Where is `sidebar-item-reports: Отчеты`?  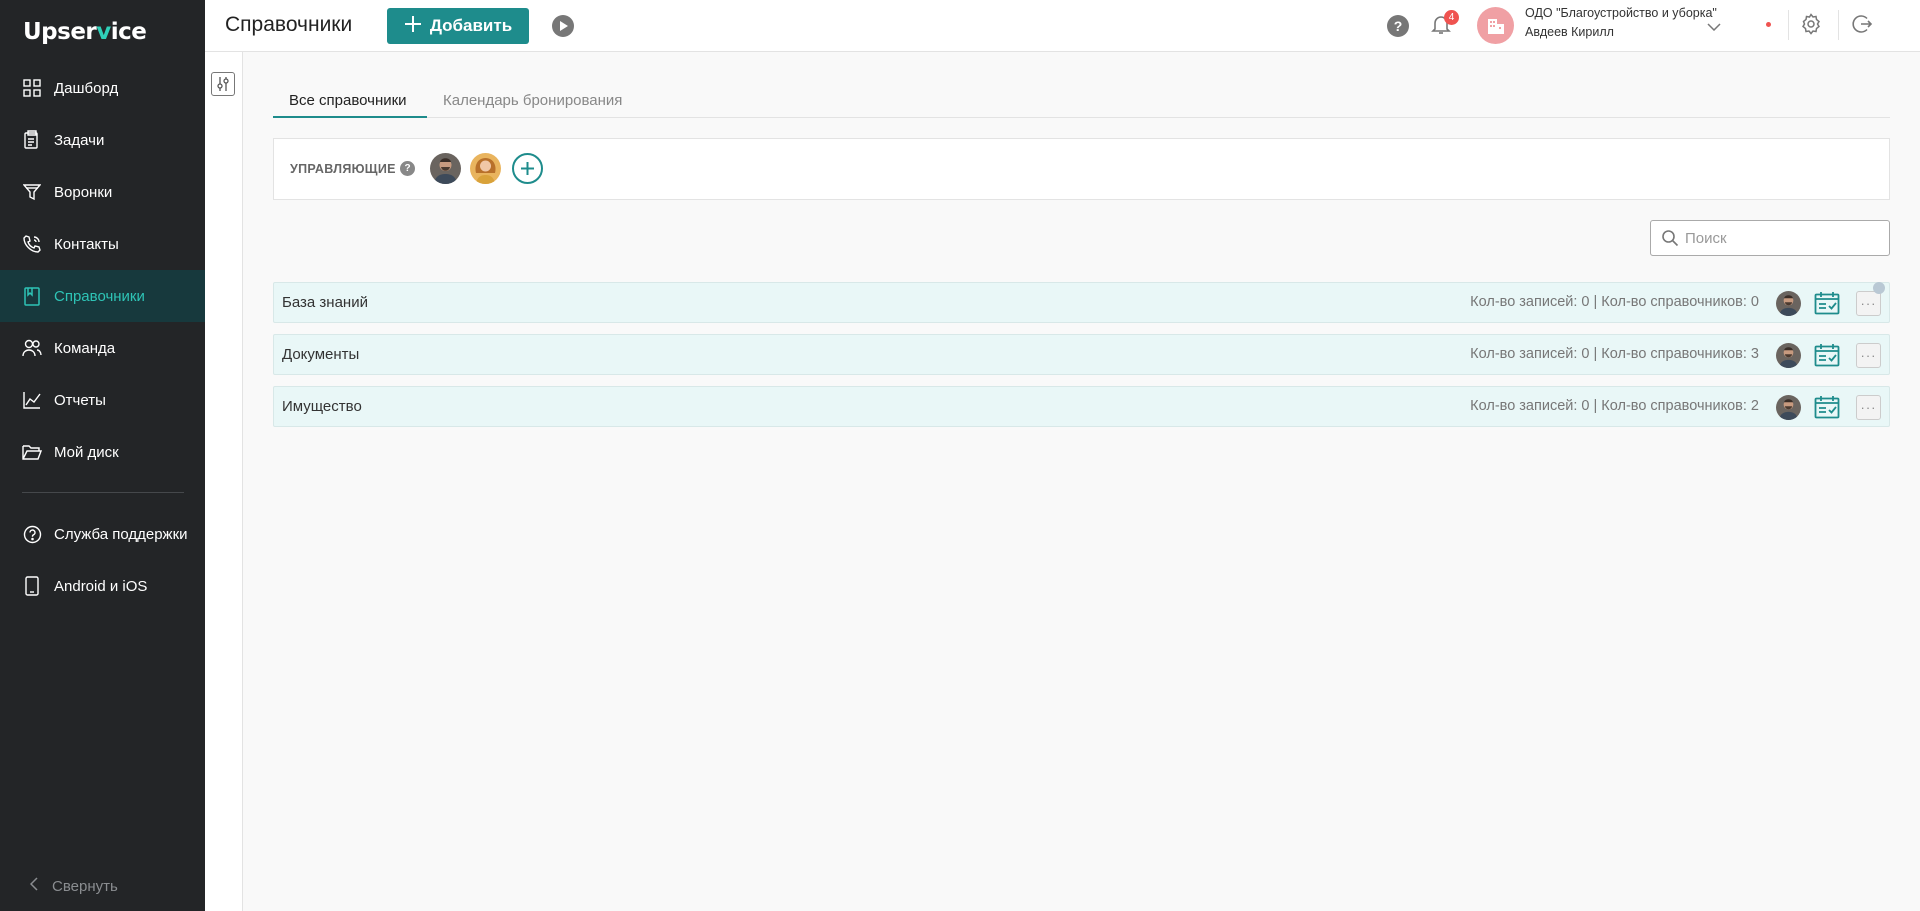 sidebar-item-reports: Отчеты is located at coordinates (102, 400).